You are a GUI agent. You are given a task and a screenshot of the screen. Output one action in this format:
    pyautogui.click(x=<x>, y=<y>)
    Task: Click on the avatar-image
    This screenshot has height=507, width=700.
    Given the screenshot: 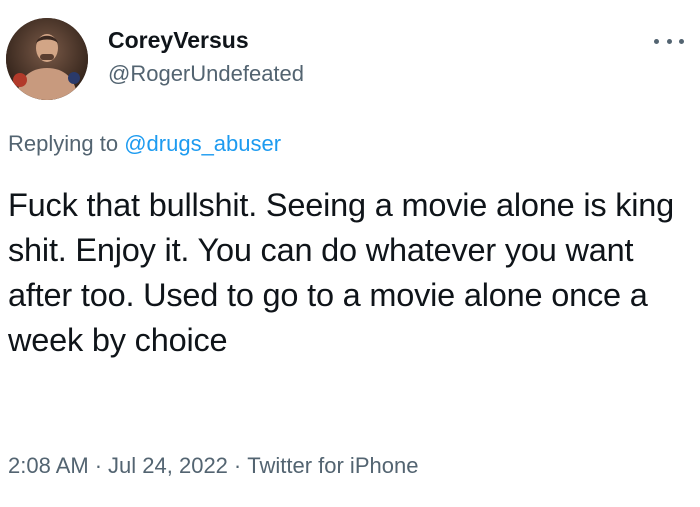 What is the action you would take?
    pyautogui.click(x=47, y=59)
    